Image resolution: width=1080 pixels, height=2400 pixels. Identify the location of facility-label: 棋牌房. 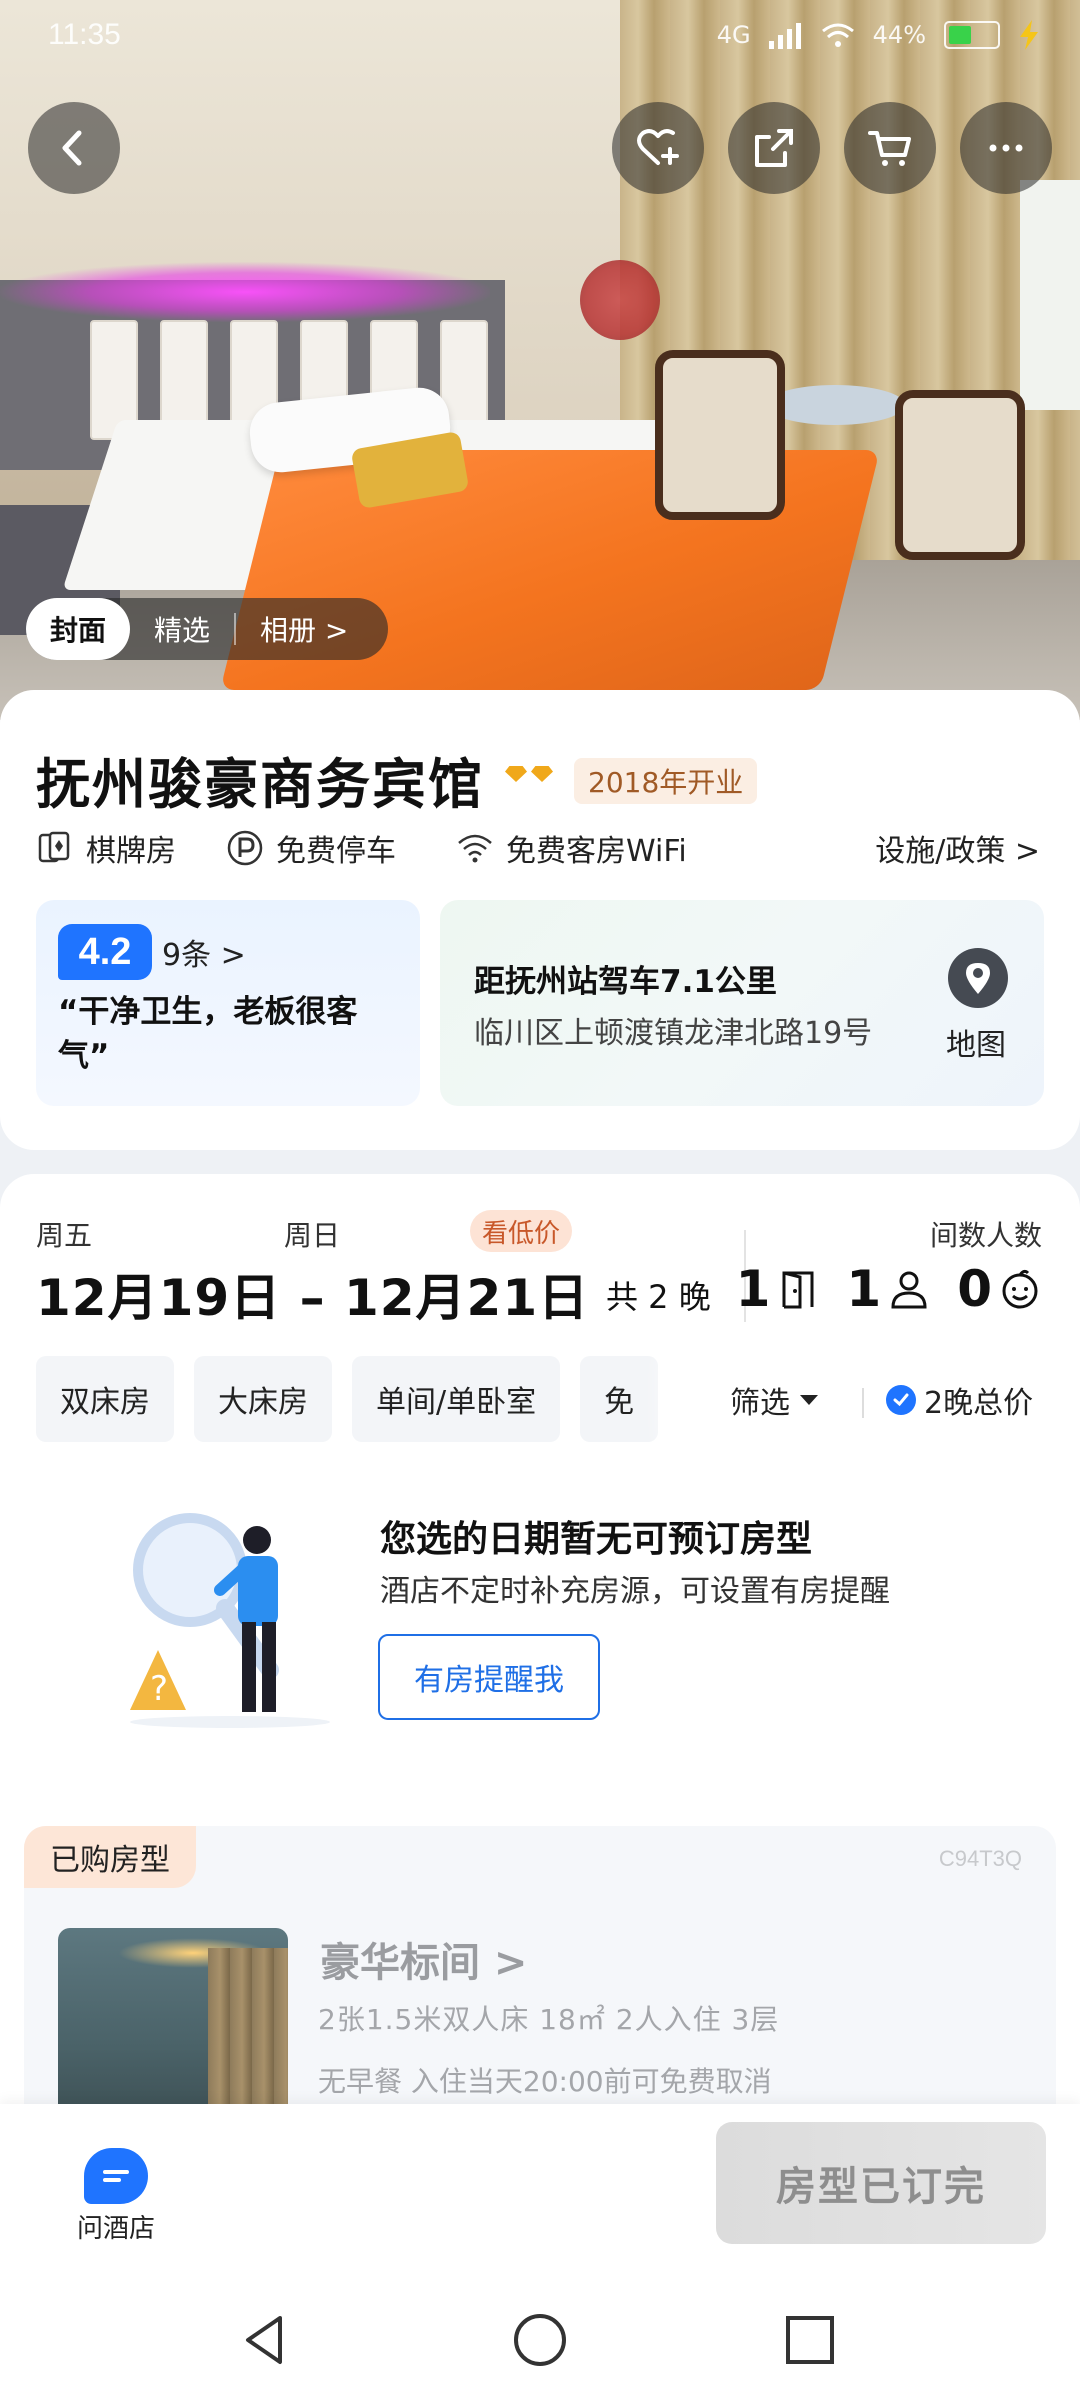
(131, 851).